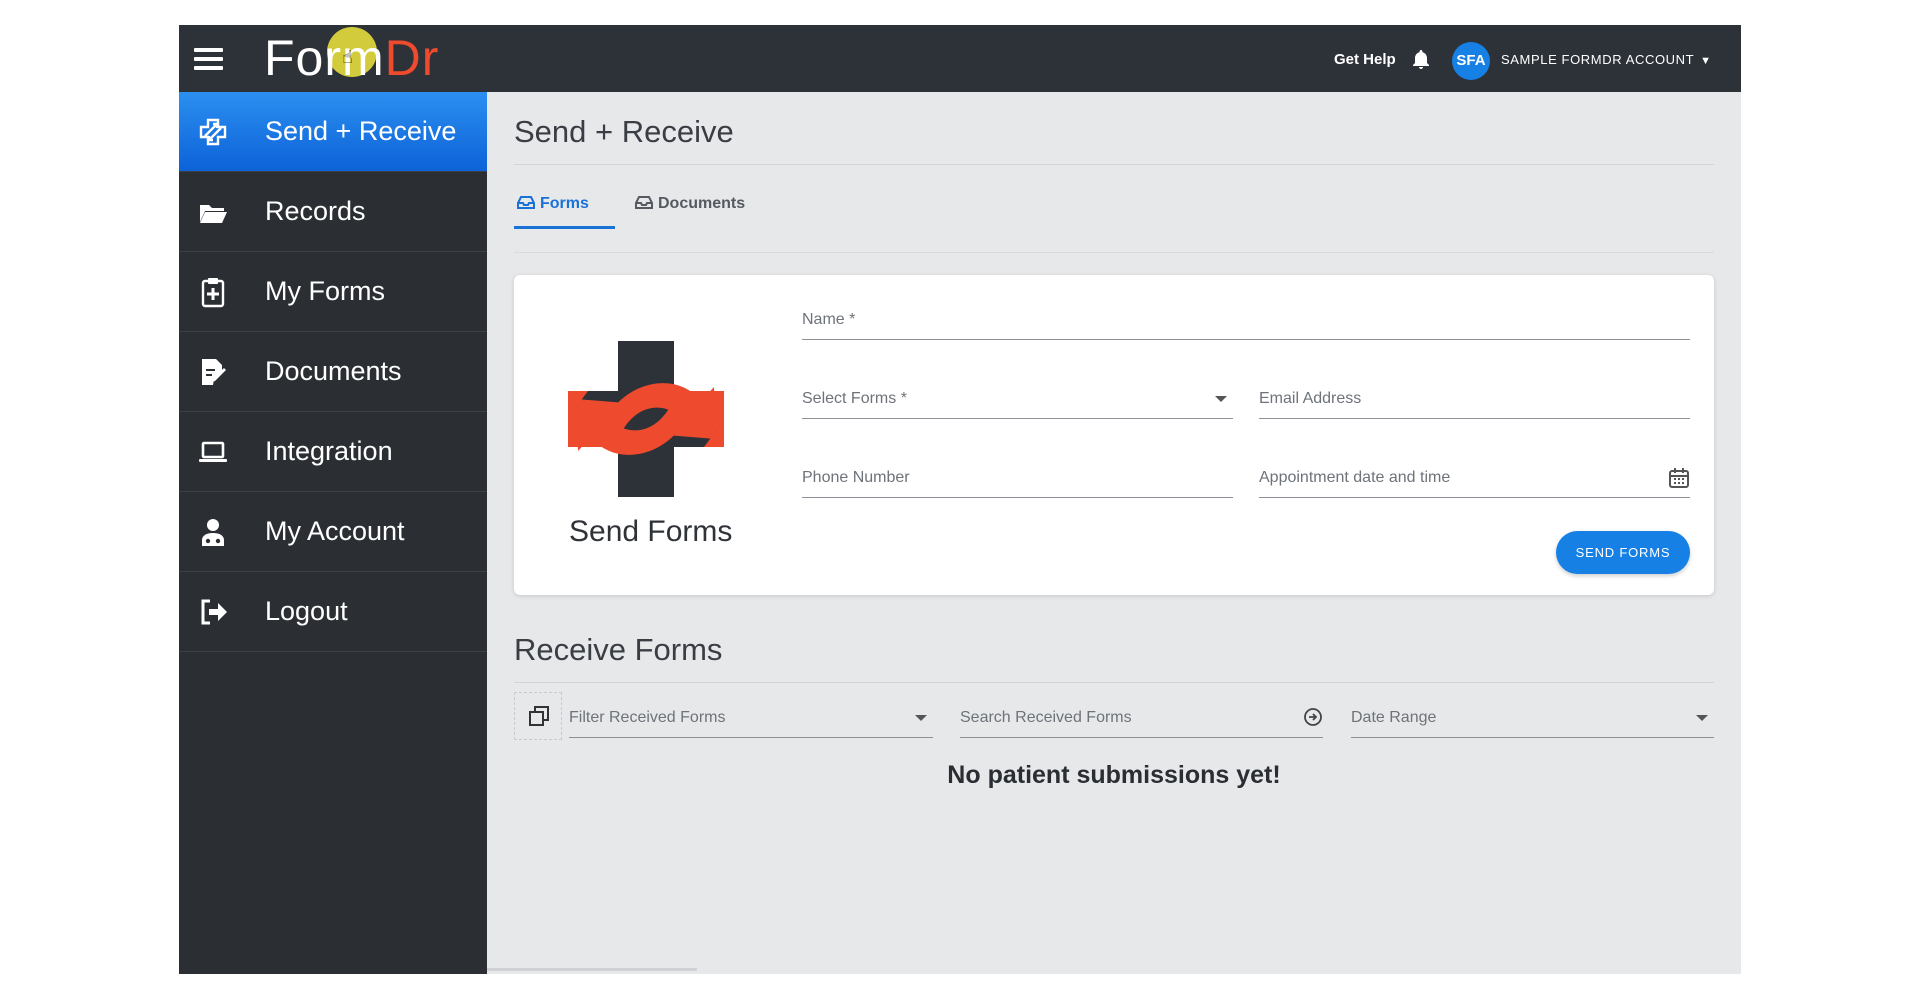 The image size is (1920, 1000). Describe the element at coordinates (1355, 477) in the screenshot. I see `appointment-placeholder: Appointment date and time` at that location.